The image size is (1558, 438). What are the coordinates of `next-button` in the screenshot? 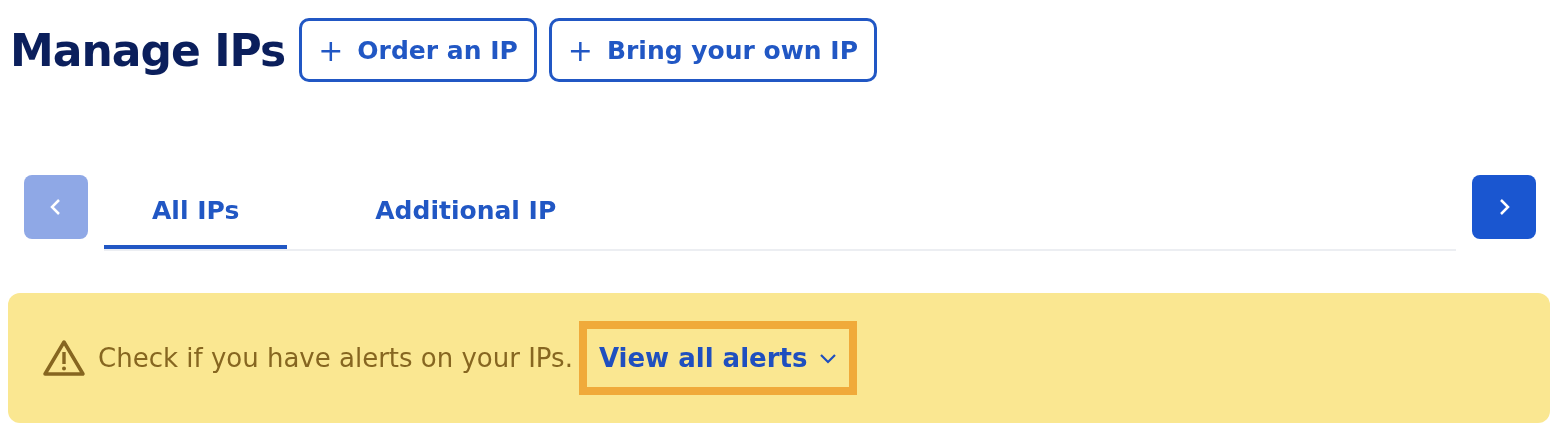 It's located at (1504, 207).